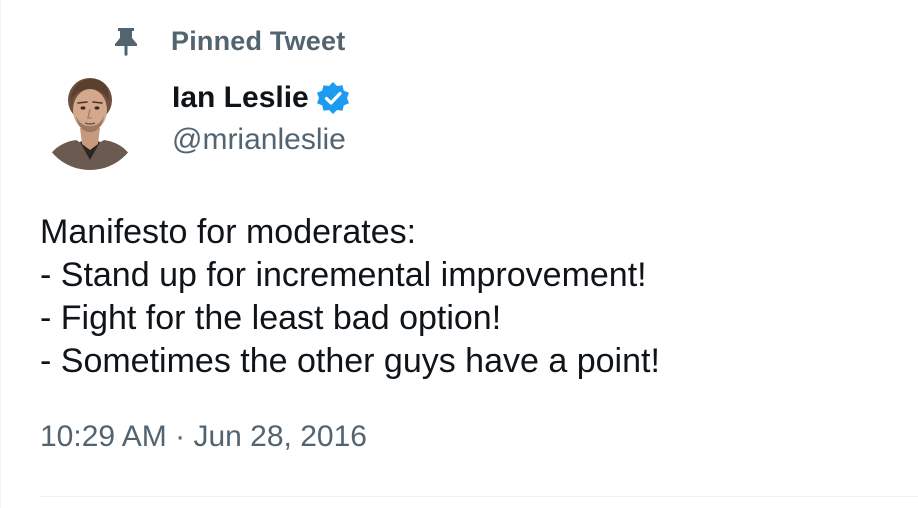 Image resolution: width=918 pixels, height=508 pixels. I want to click on frame-border, so click(0, 254).